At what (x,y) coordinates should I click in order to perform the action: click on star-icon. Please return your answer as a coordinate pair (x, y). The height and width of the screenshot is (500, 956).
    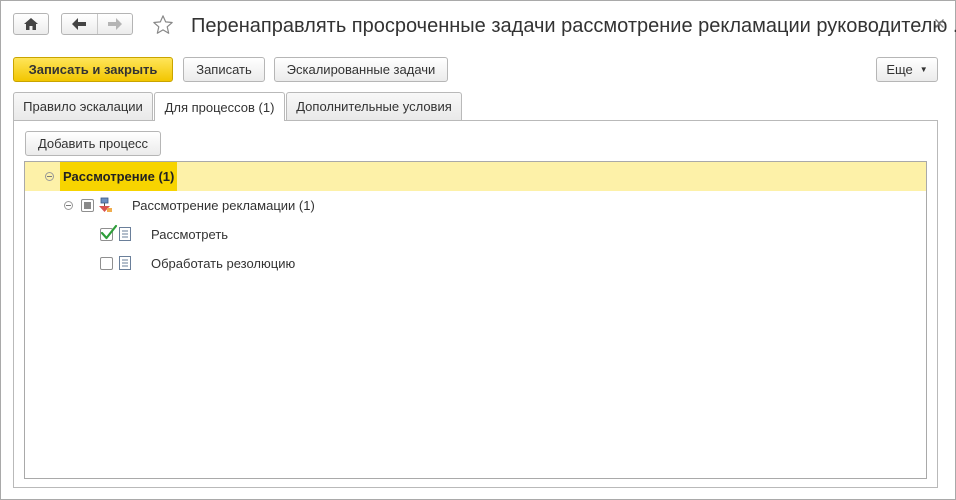
    Looking at the image, I should click on (163, 24).